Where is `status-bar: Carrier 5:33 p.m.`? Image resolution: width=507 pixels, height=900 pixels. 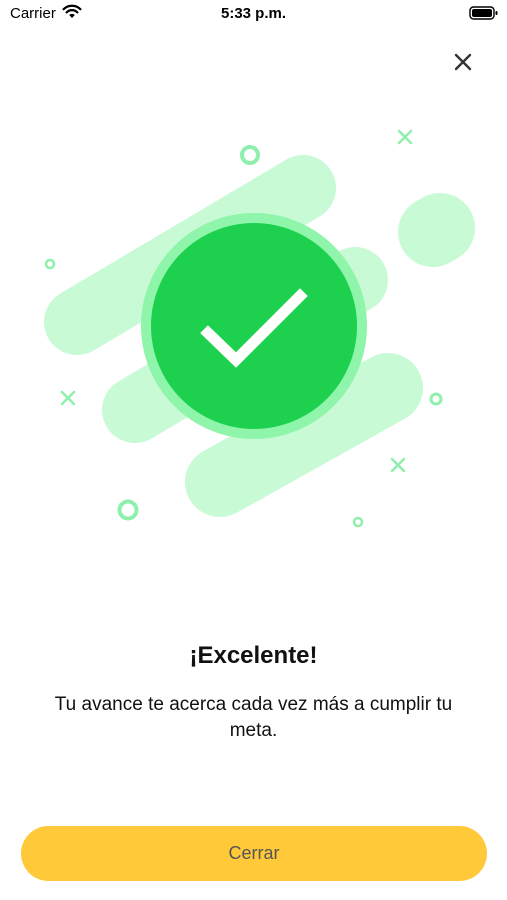 status-bar: Carrier 5:33 p.m. is located at coordinates (253, 15).